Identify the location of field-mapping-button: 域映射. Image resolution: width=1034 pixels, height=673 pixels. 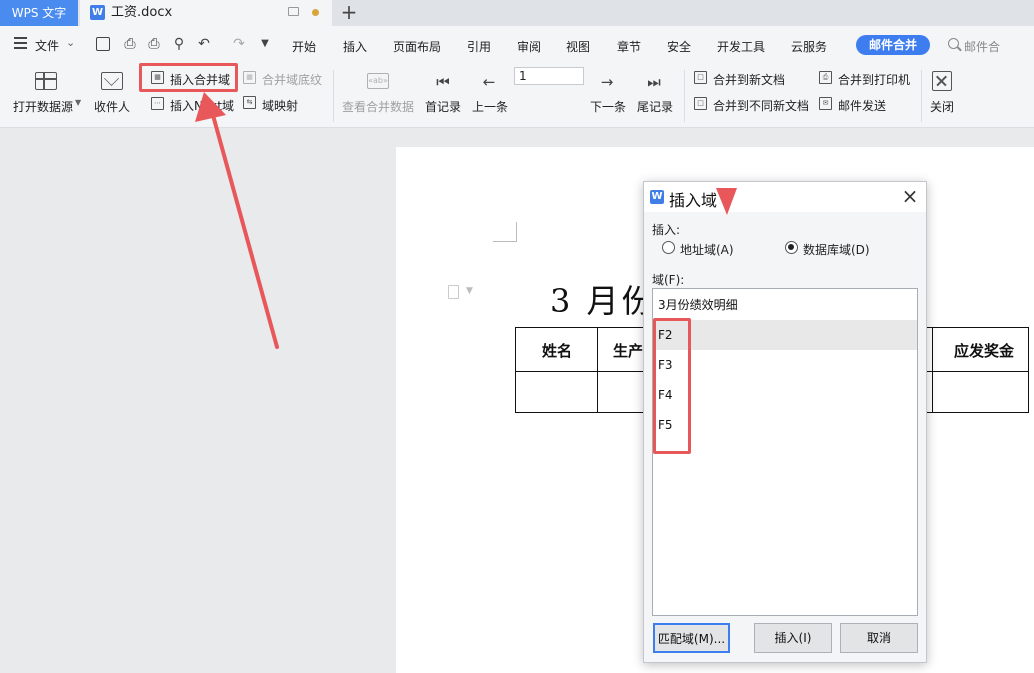
(280, 105).